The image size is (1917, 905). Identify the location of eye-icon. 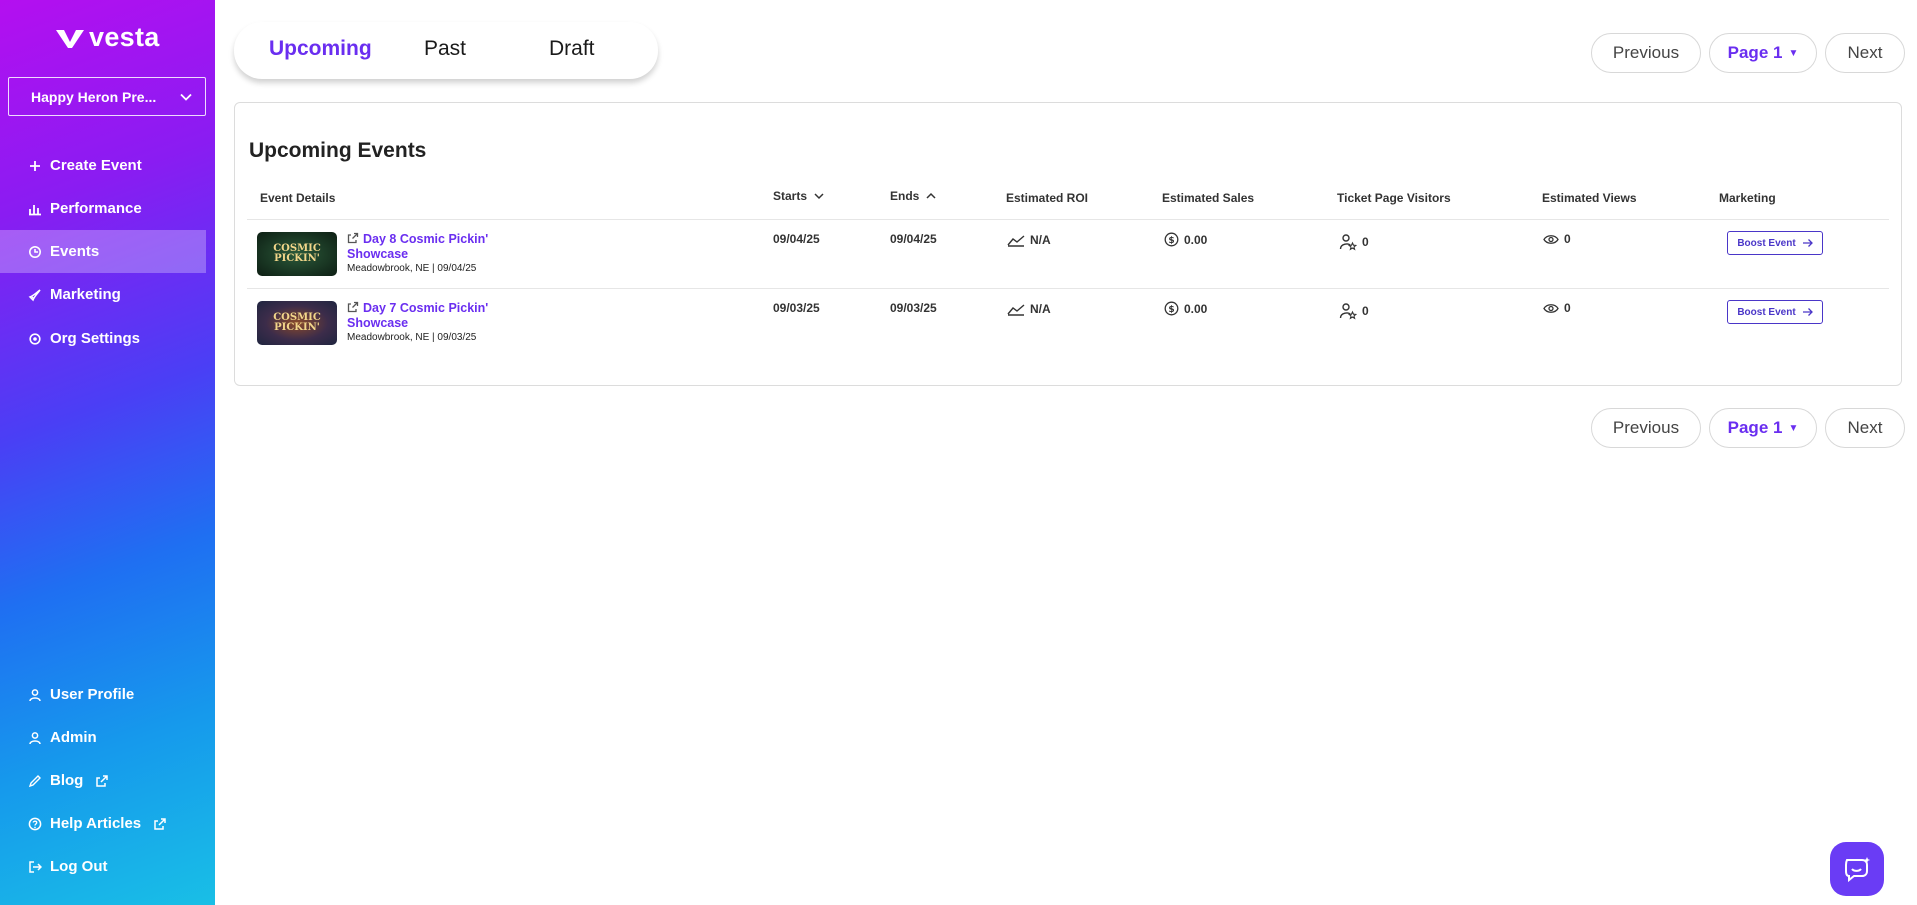
(1551, 308).